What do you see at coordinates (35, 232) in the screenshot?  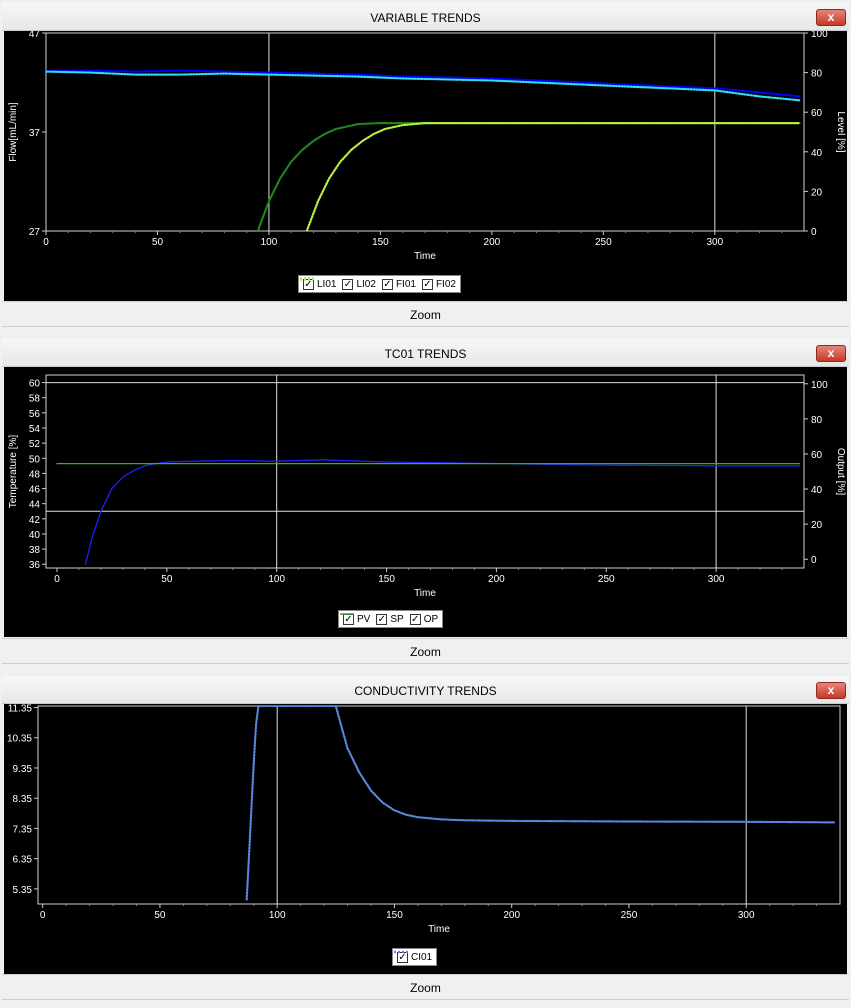 I see `y-tick-label: 27` at bounding box center [35, 232].